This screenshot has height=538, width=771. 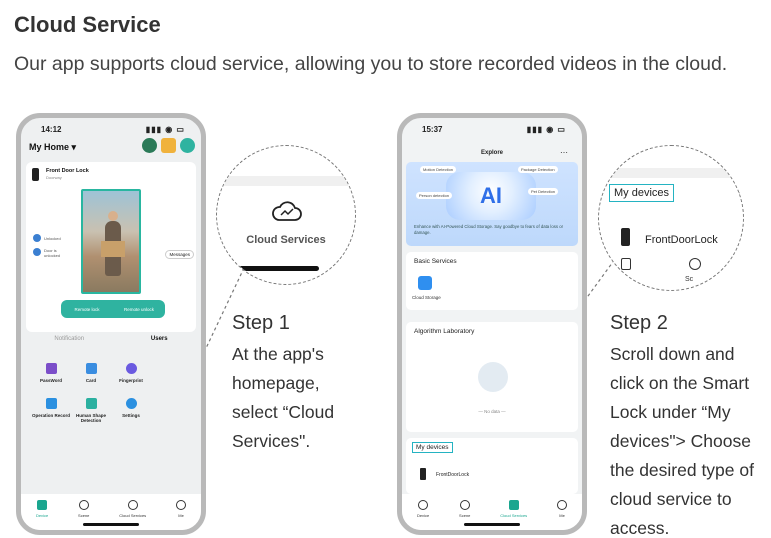 I want to click on unlocked-label: Unlocked, so click(x=52, y=238).